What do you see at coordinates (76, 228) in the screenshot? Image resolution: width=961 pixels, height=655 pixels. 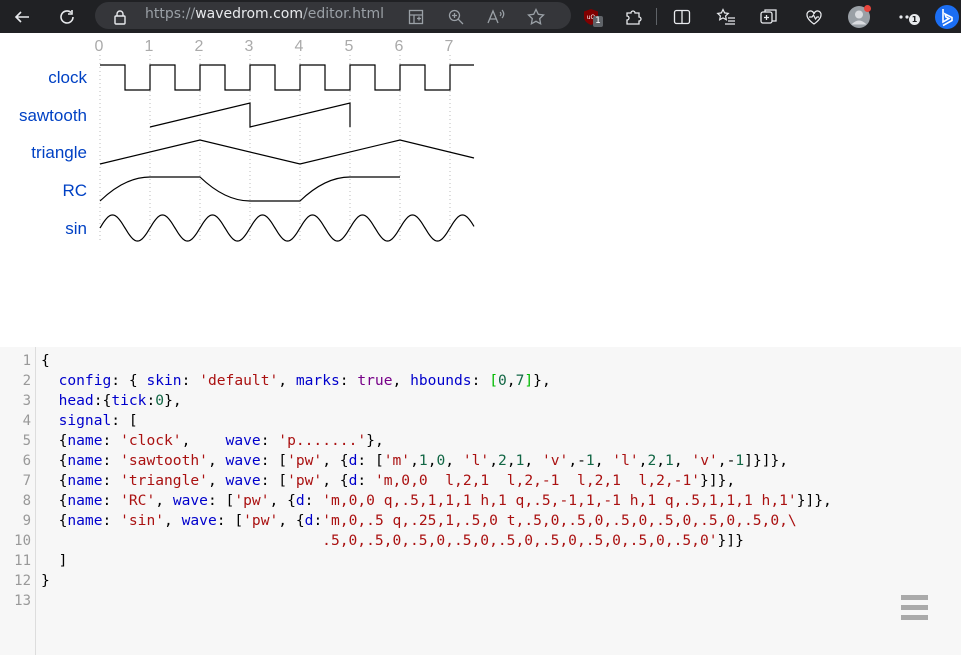 I see `signal-label-sin: sin` at bounding box center [76, 228].